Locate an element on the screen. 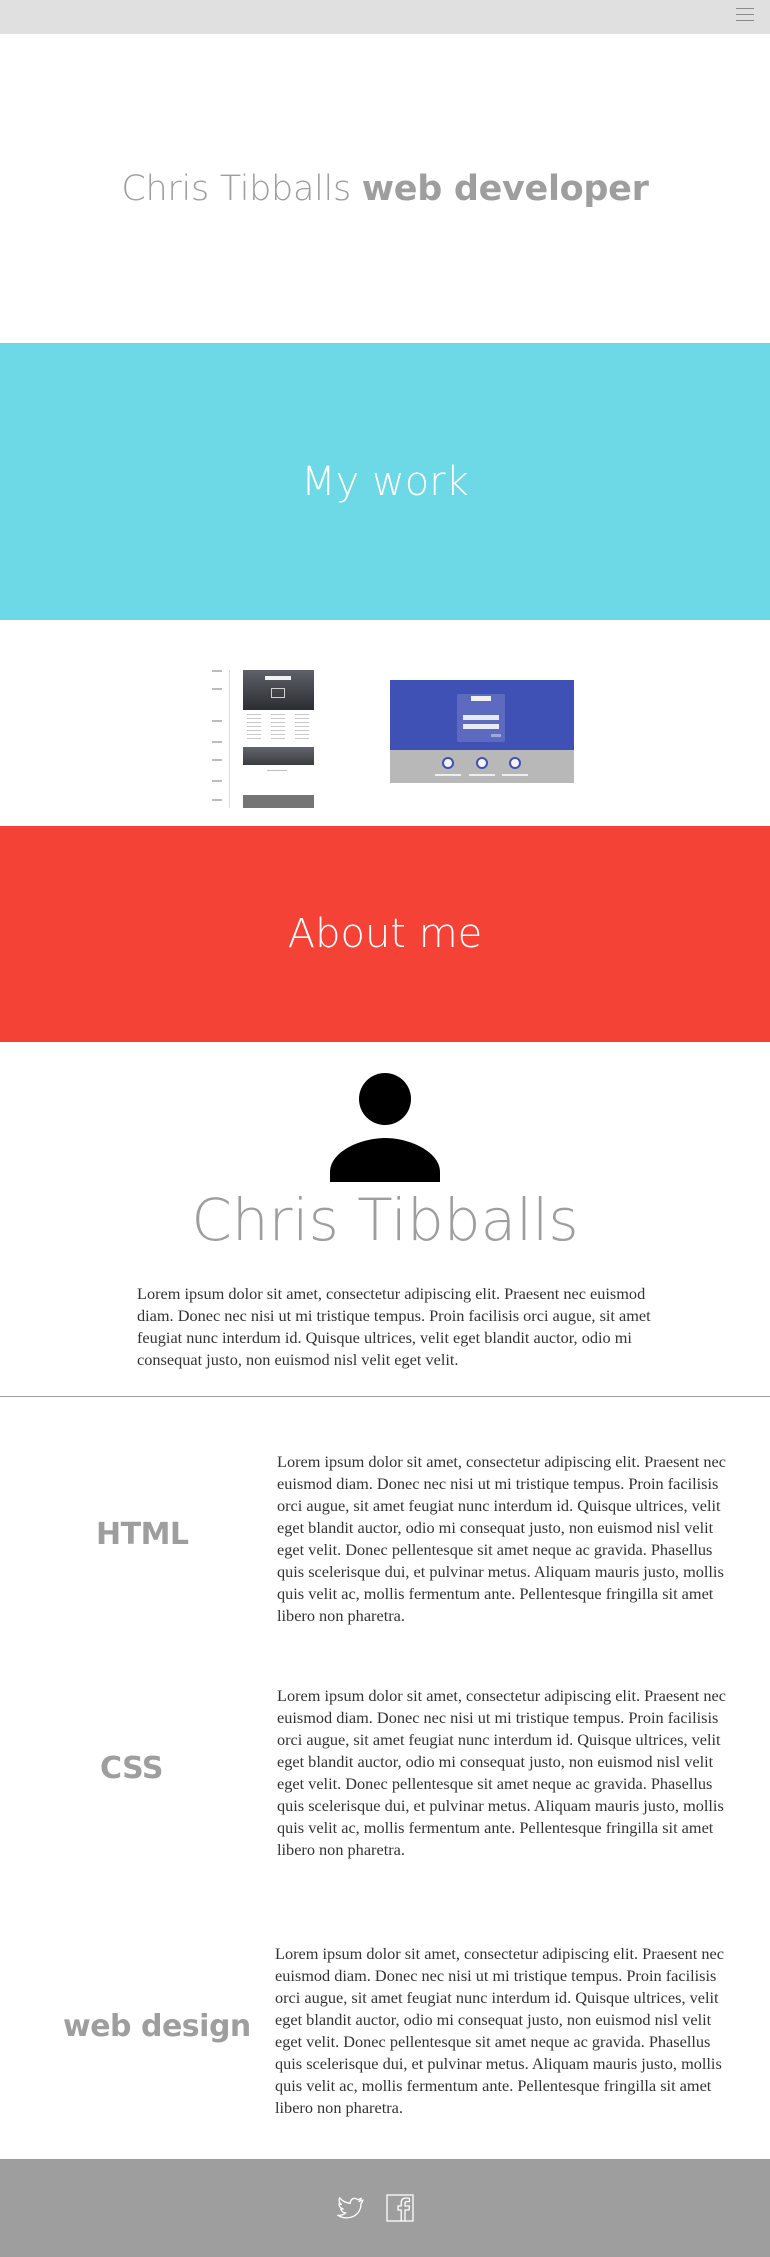 The height and width of the screenshot is (2257, 770). twitter-icon is located at coordinates (351, 2208).